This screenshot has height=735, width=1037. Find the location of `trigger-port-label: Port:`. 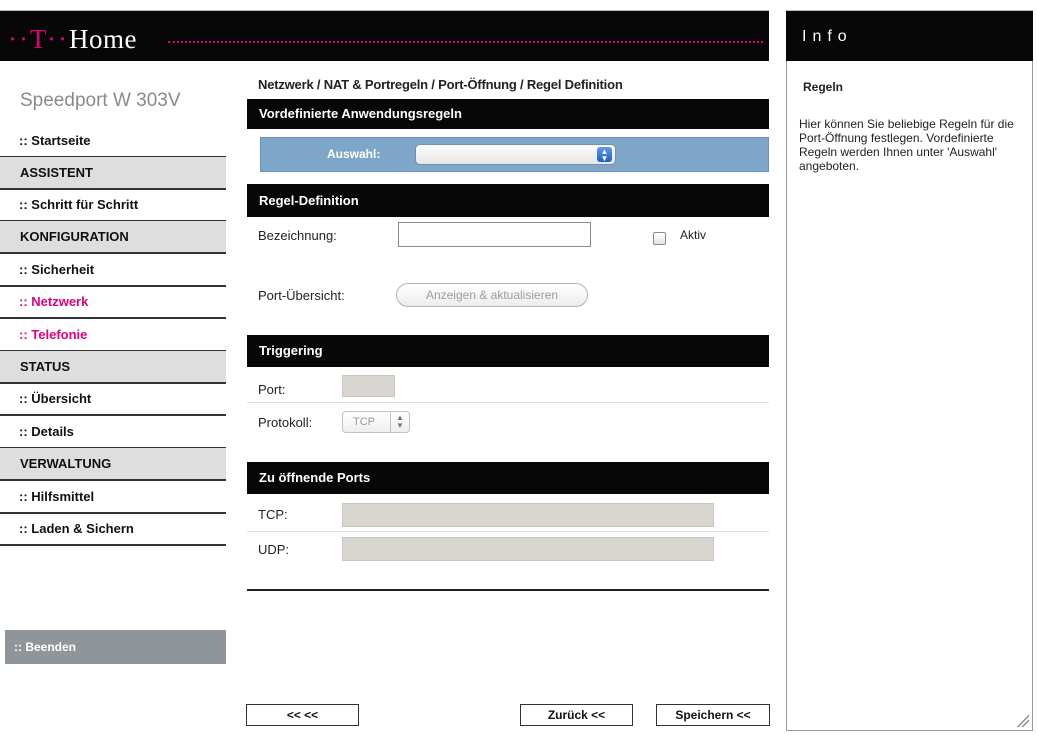

trigger-port-label: Port: is located at coordinates (272, 389).